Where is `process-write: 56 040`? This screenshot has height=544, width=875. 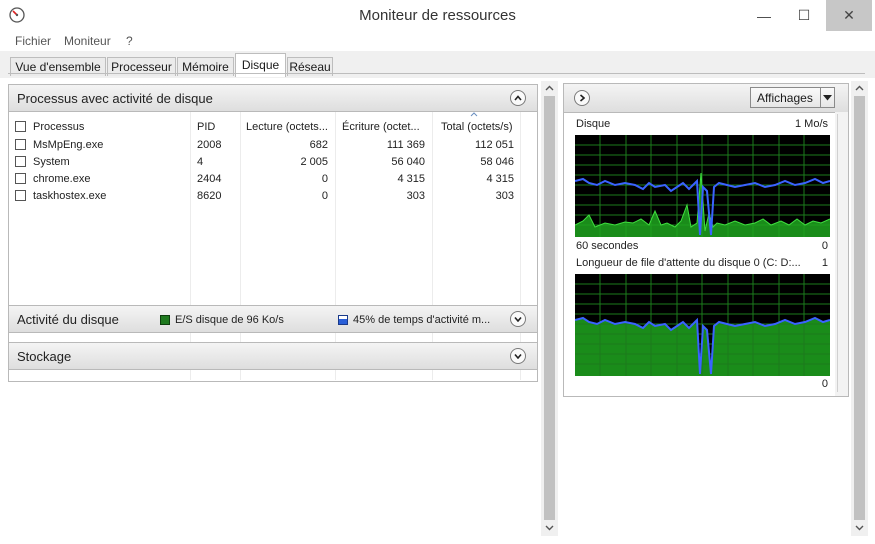
process-write: 56 040 is located at coordinates (408, 162).